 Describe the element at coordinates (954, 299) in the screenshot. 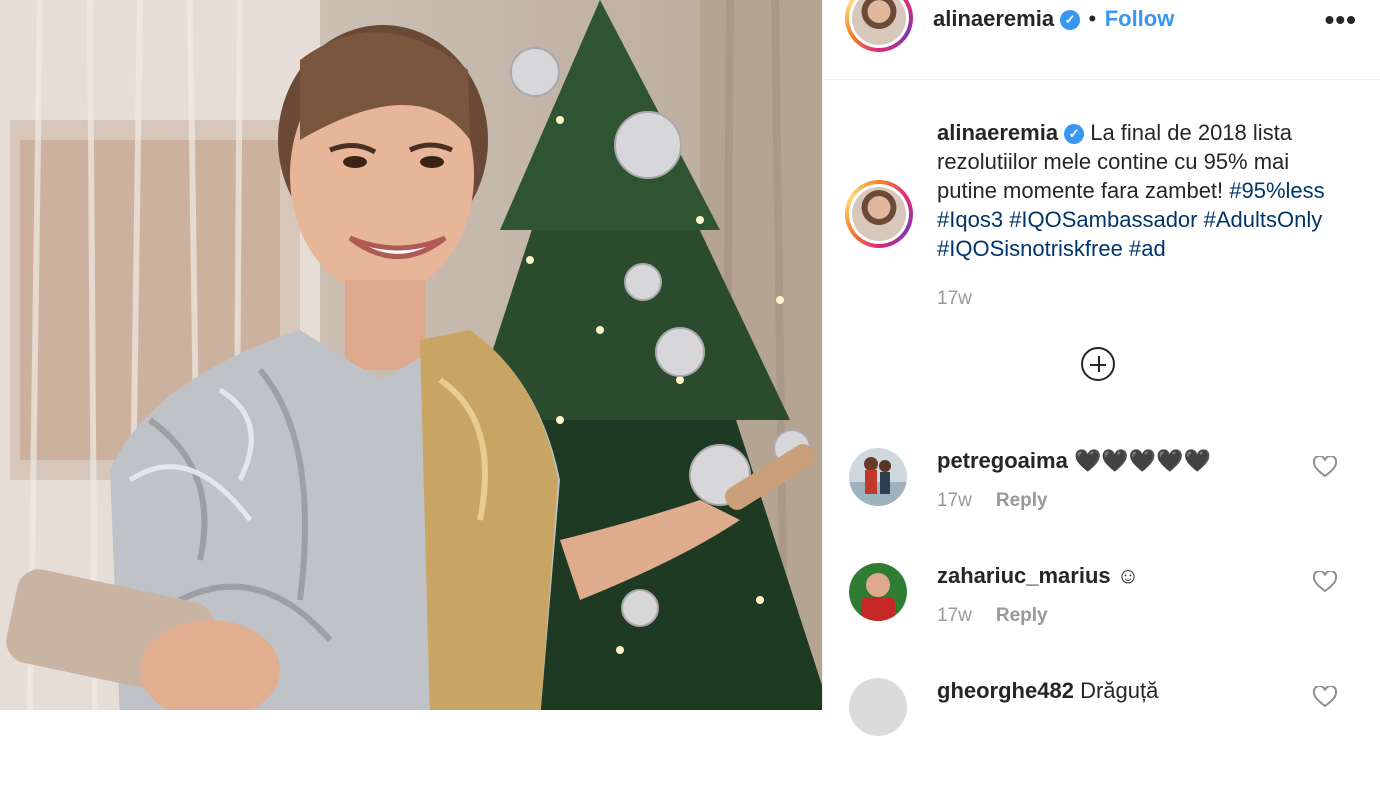

I see `caption-timestamp: 17w` at that location.